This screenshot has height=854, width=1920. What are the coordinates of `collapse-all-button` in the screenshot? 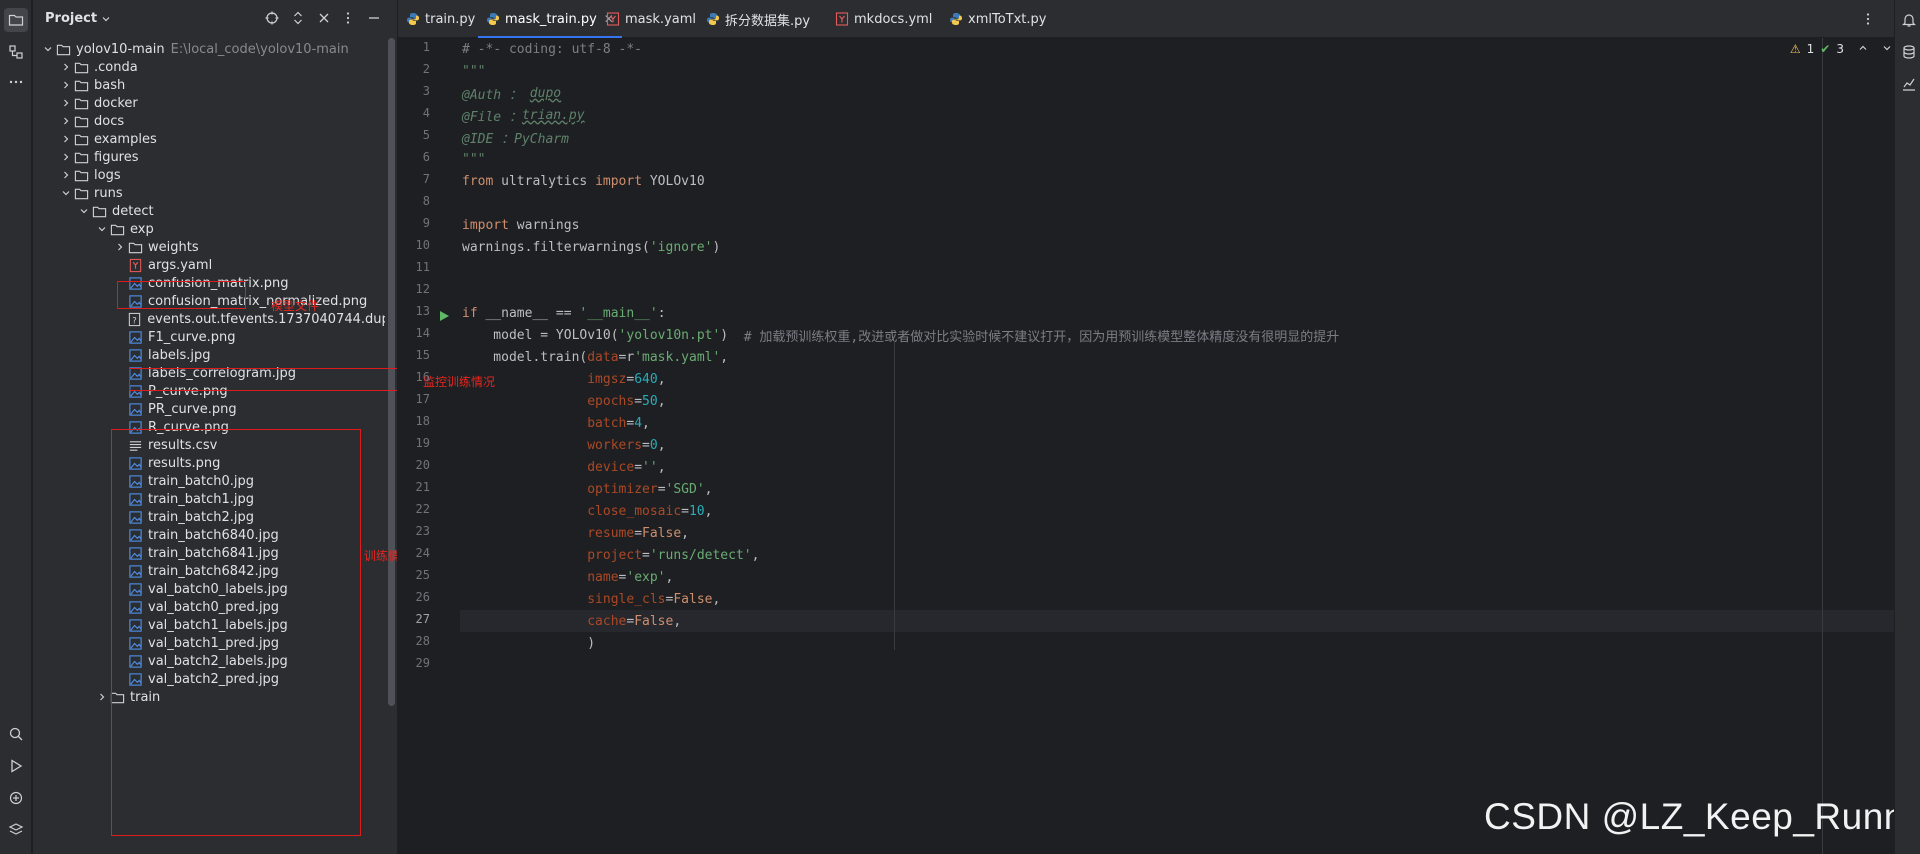 It's located at (324, 18).